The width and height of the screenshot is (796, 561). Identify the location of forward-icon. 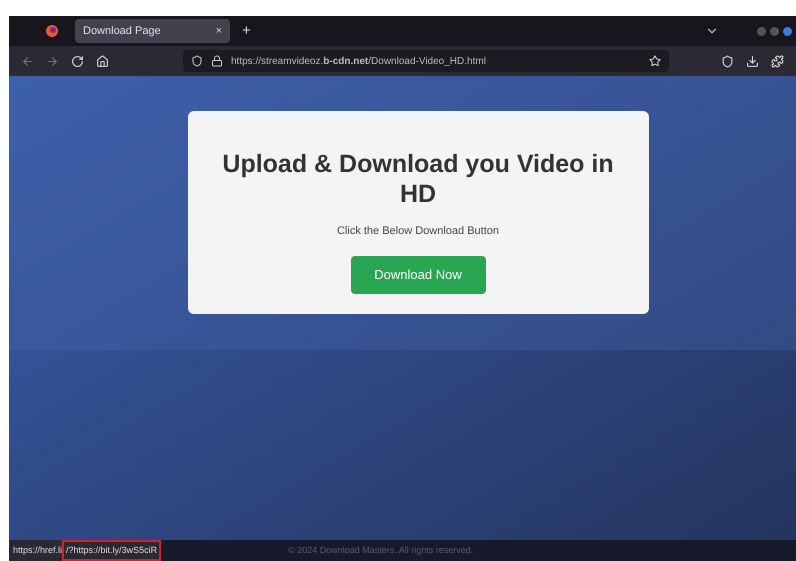
(52, 61).